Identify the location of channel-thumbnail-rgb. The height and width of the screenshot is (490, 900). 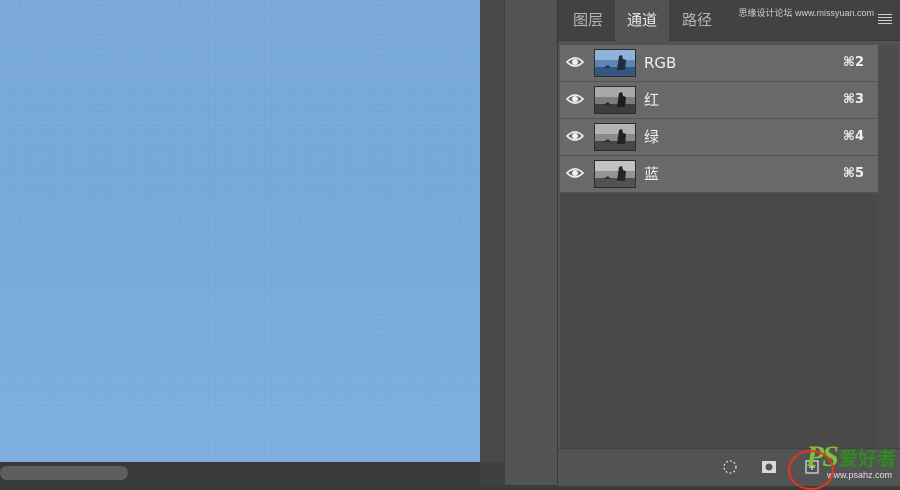
(615, 63).